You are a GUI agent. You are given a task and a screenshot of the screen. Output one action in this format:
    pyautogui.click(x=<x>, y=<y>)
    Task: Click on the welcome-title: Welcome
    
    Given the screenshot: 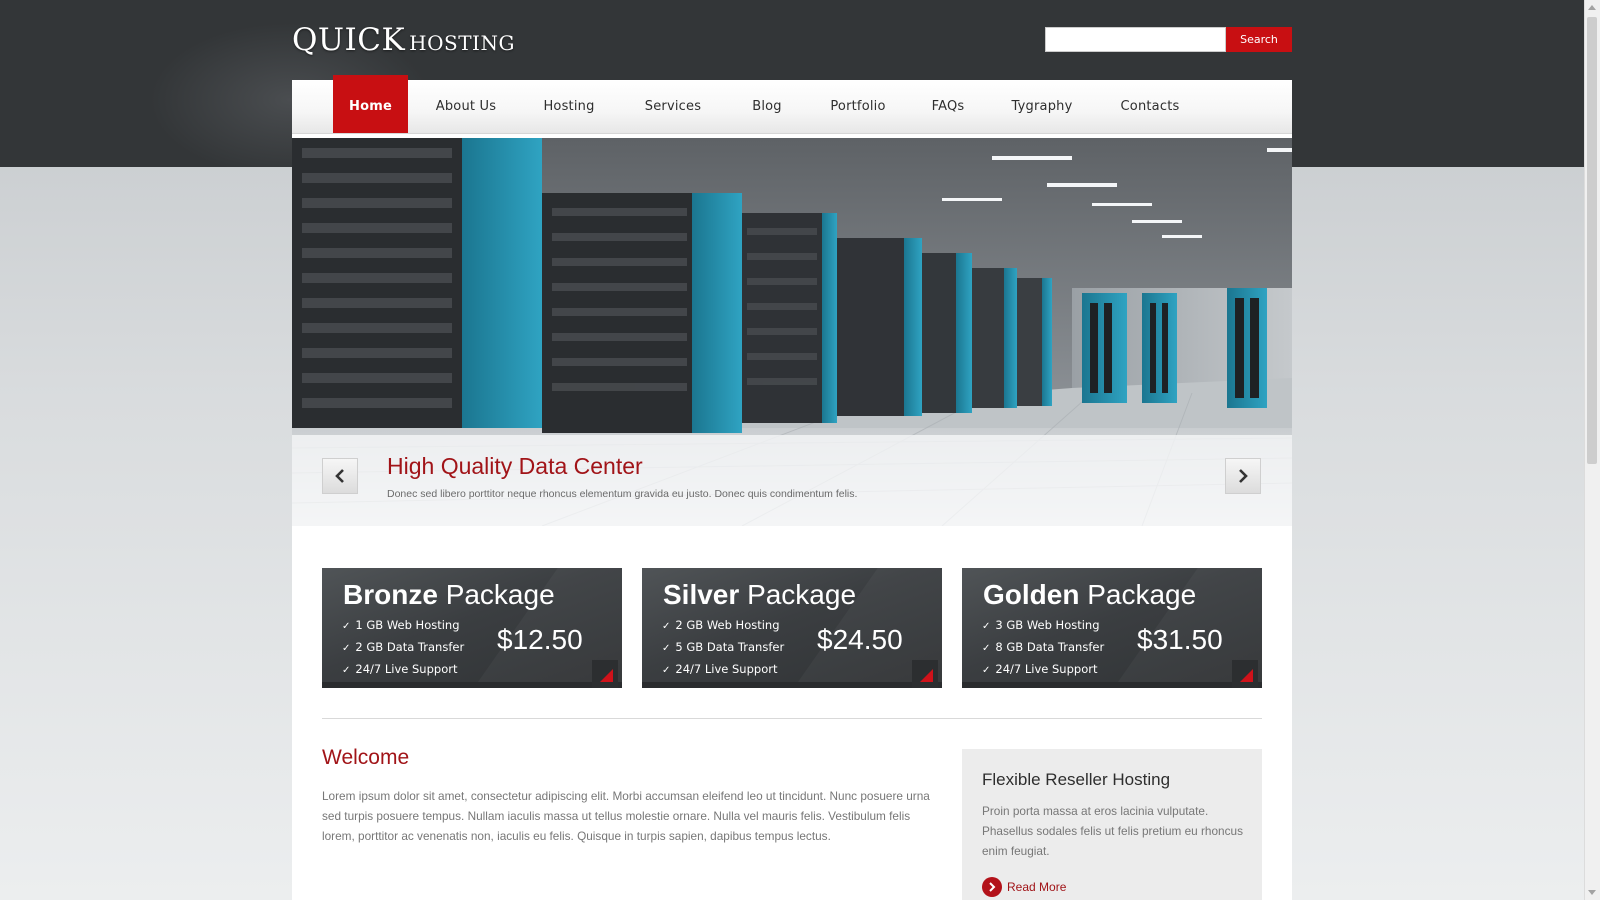 What is the action you would take?
    pyautogui.click(x=366, y=757)
    